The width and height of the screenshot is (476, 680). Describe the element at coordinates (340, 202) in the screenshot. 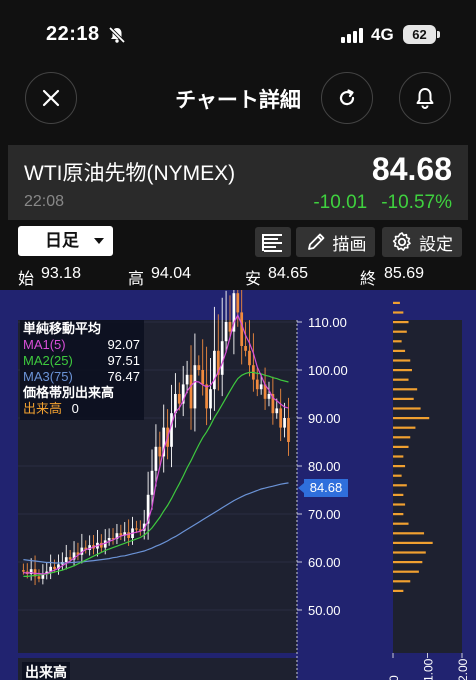

I see `change-value: -10.01` at that location.